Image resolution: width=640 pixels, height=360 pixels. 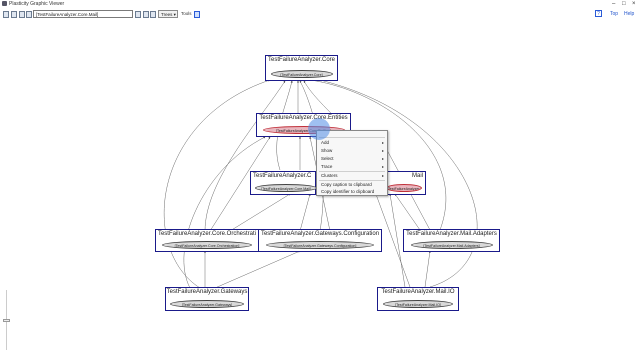 What do you see at coordinates (319, 129) in the screenshot?
I see `cursor-highlight` at bounding box center [319, 129].